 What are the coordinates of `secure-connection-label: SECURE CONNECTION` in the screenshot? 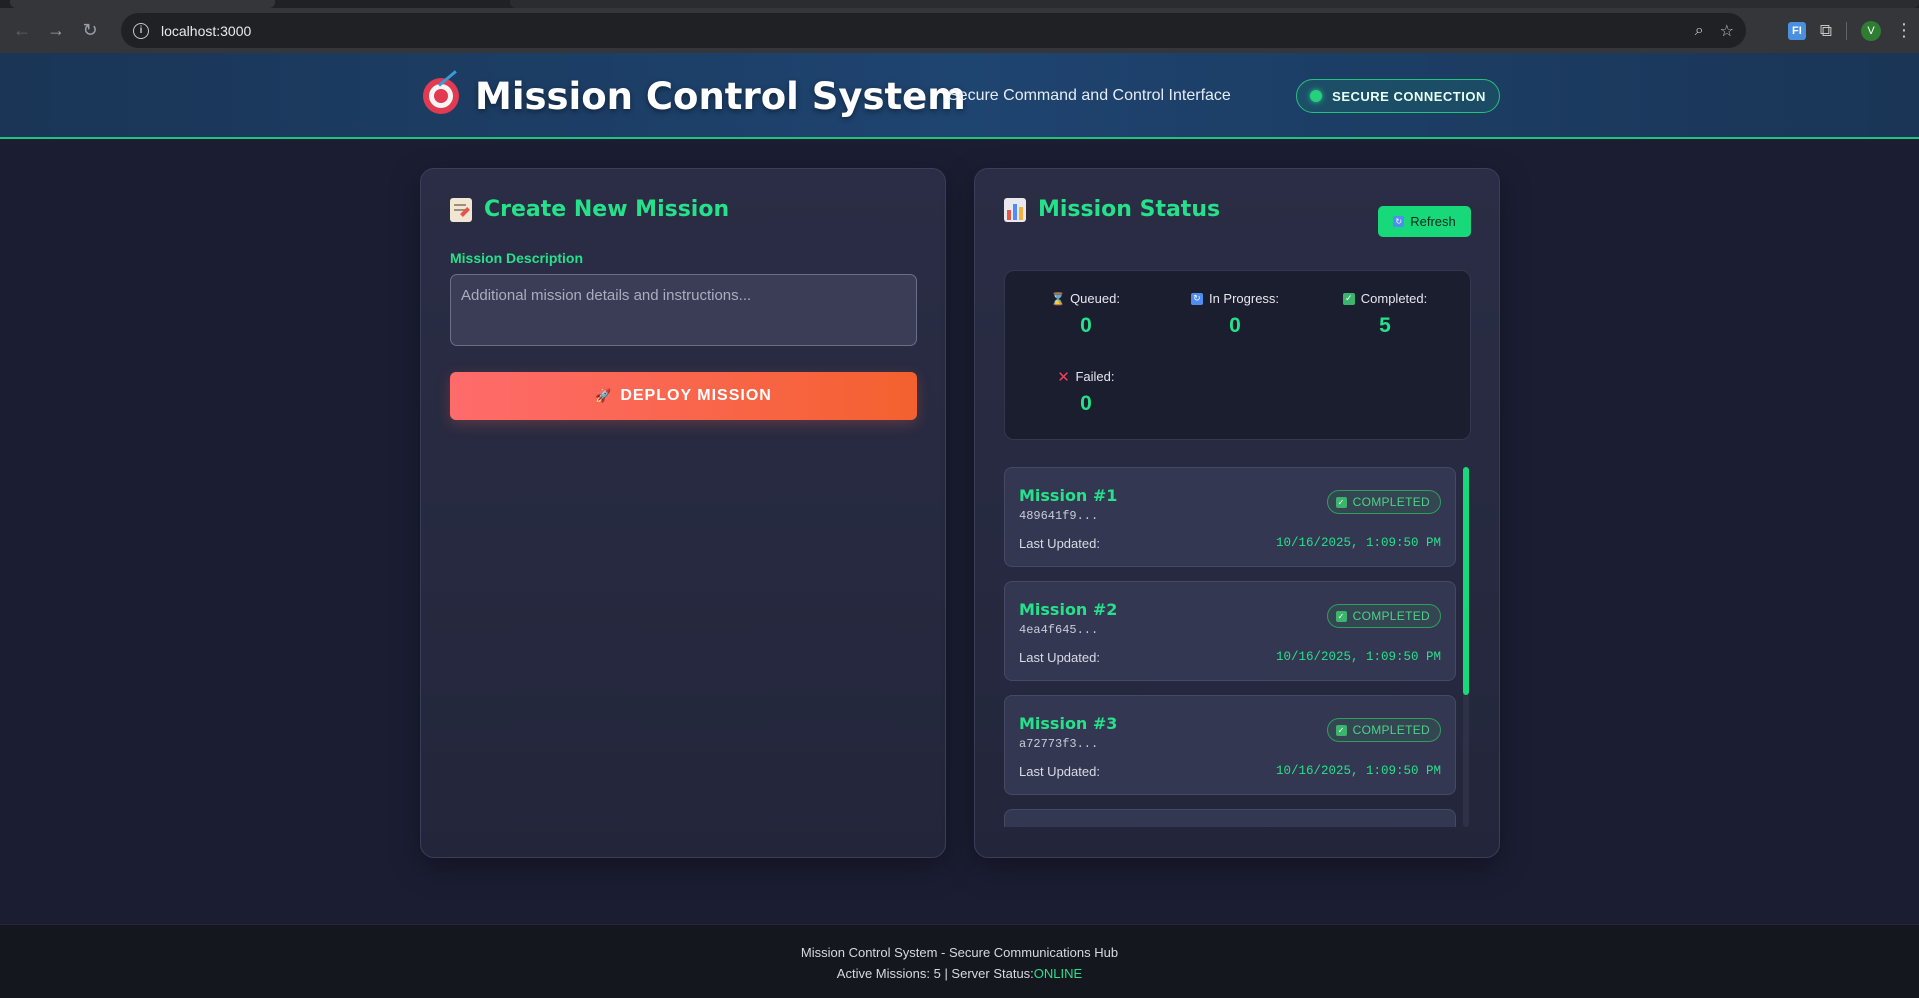 It's located at (1409, 96).